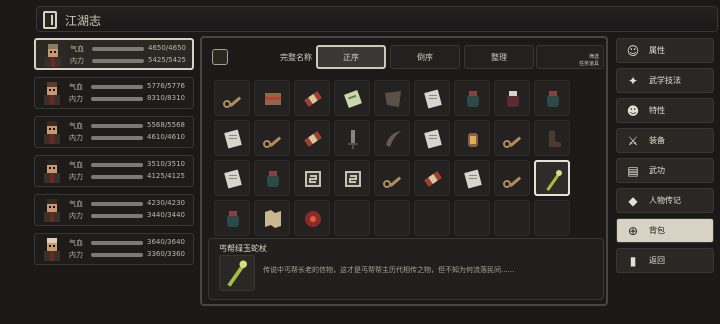 The height and width of the screenshot is (324, 720). Describe the element at coordinates (130, 138) in the screenshot. I see `mp-row: 内力 4610/4610` at that location.